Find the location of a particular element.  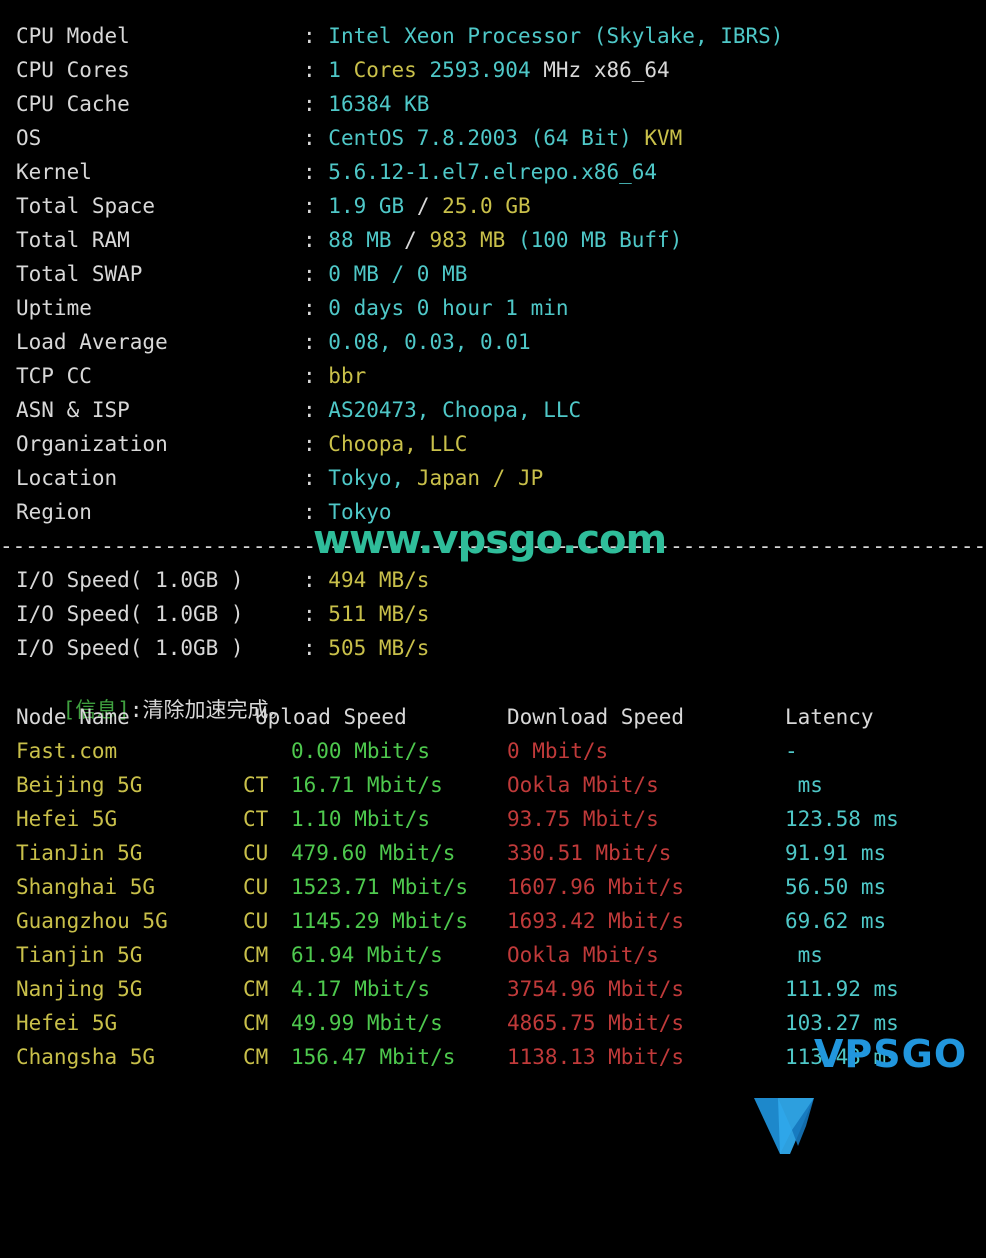

speedtest-row: Tianjin 5G CM 61.94 Mbit/s Ookla Mbit/s ms is located at coordinates (492, 955).